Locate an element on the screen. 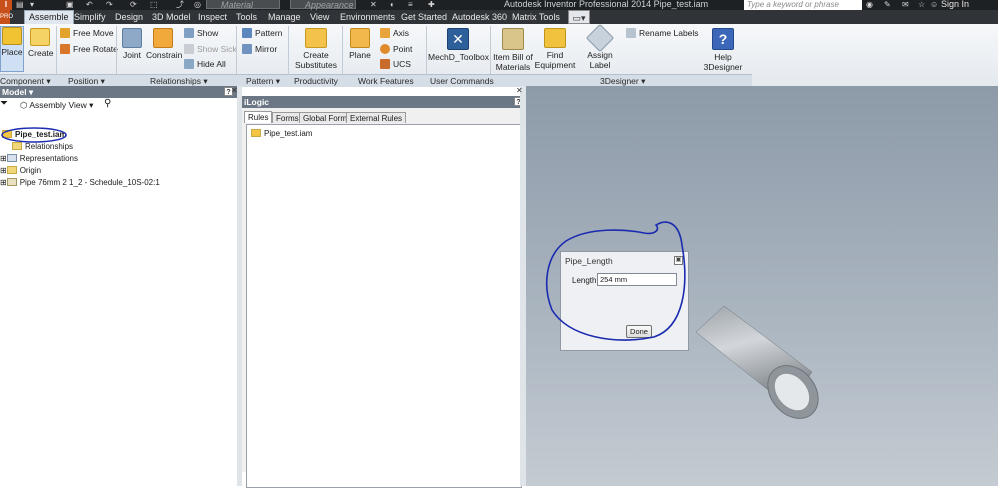 This screenshot has height=496, width=998. sign-in-link: Sign In is located at coordinates (955, 5).